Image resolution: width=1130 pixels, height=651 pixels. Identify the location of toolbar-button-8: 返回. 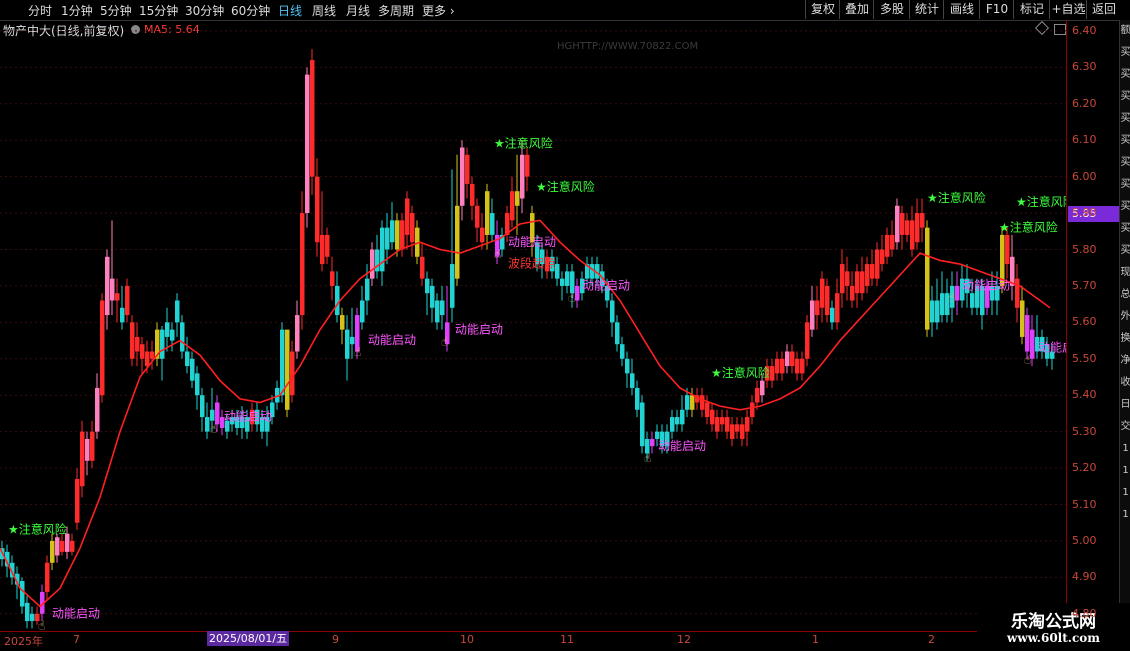
(1103, 9).